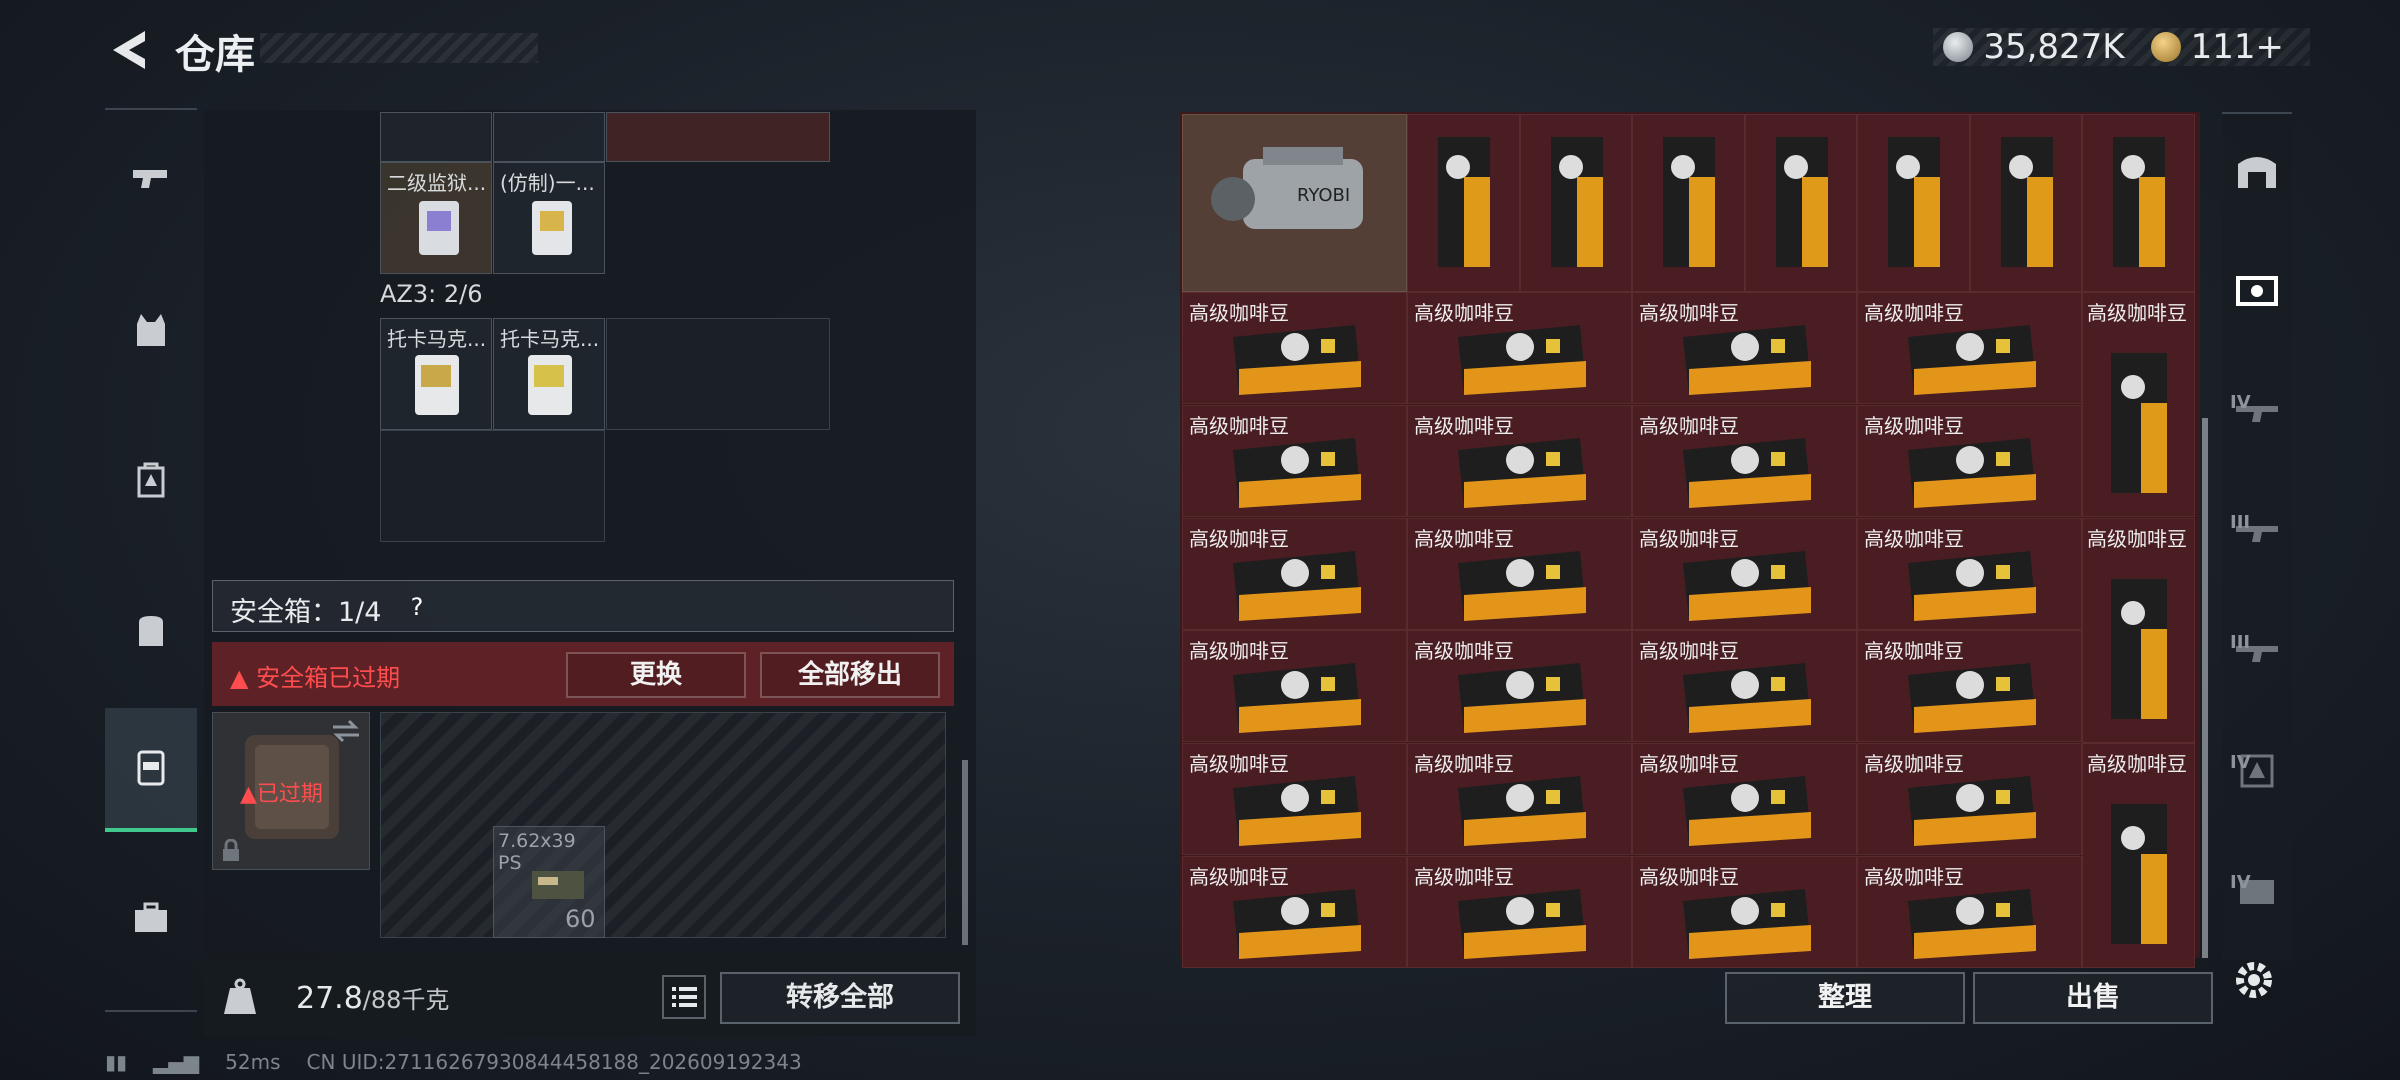 This screenshot has width=2400, height=1080. Describe the element at coordinates (130, 50) in the screenshot. I see `back-button` at that location.